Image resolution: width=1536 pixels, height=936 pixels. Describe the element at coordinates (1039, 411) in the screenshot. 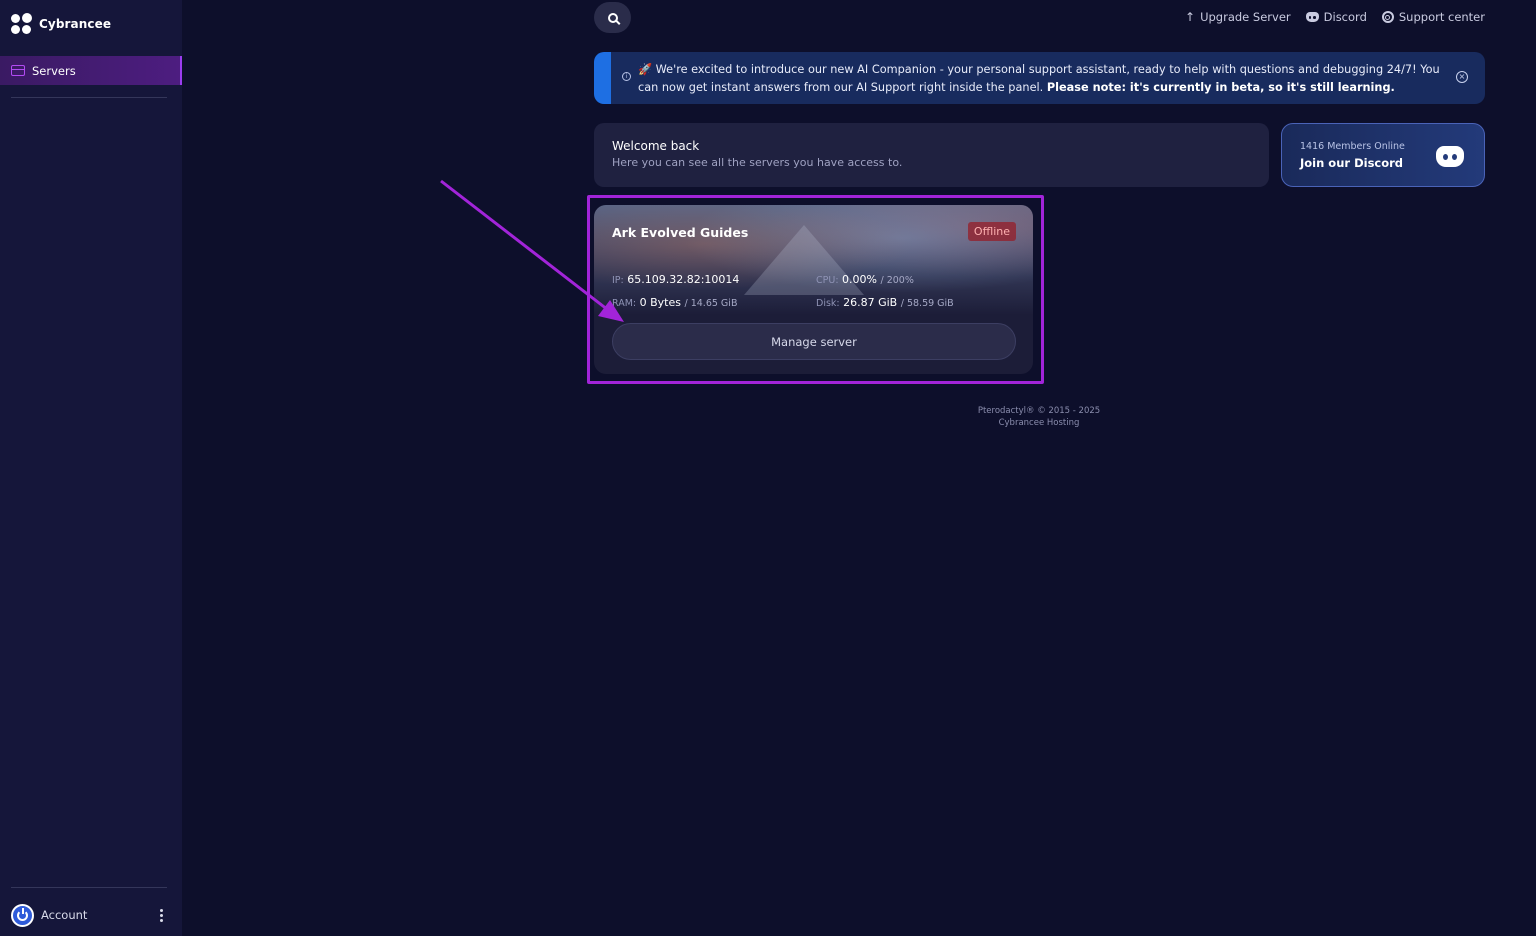

I see `footer-copyright: Pterodactyl® © 2015 - 2025` at that location.